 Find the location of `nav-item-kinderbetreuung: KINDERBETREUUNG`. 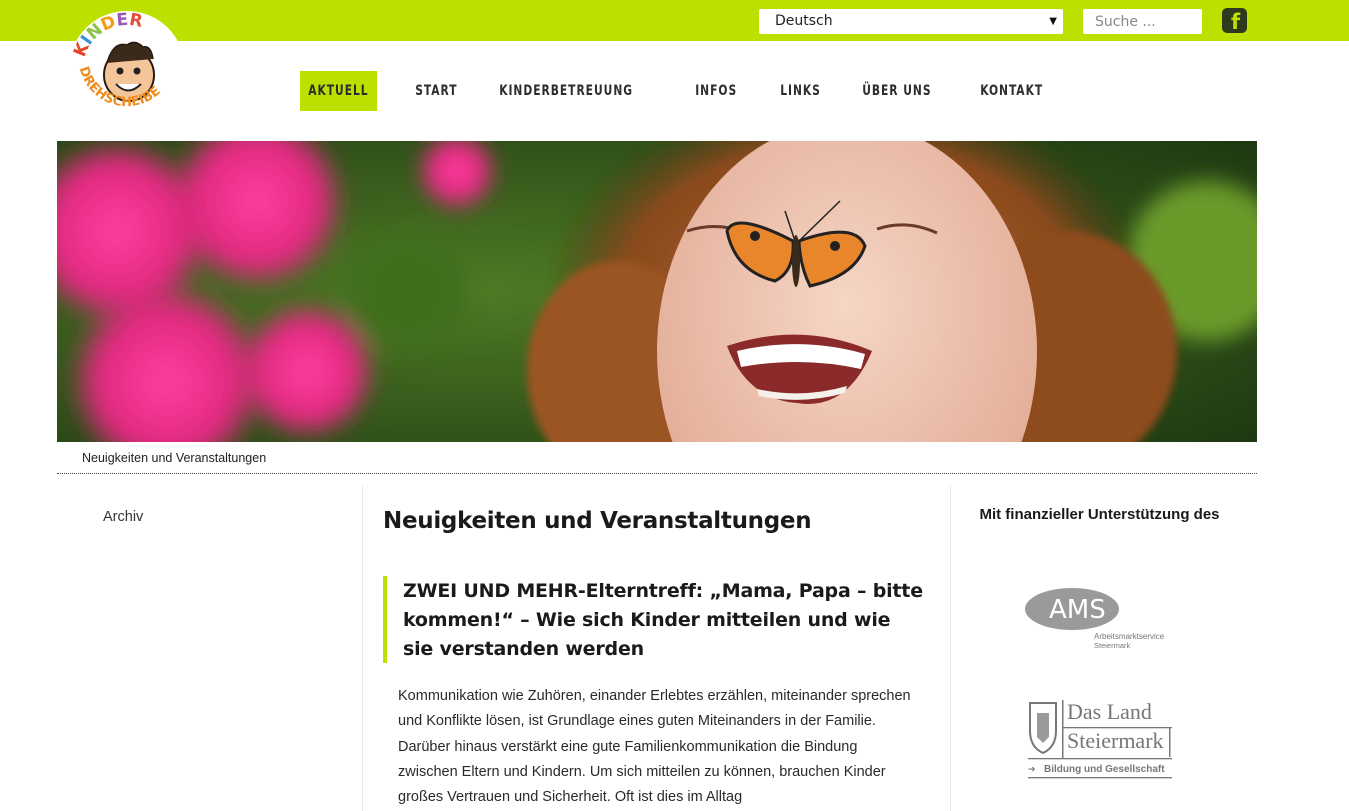

nav-item-kinderbetreuung: KINDERBETREUUNG is located at coordinates (566, 91).